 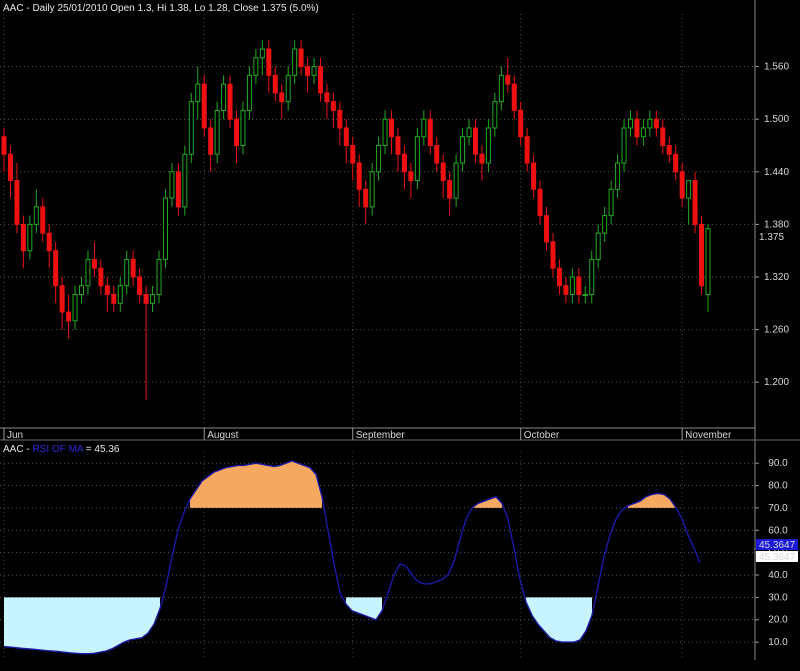 What do you see at coordinates (778, 597) in the screenshot?
I see `indicator-y-tick-label: 30.0` at bounding box center [778, 597].